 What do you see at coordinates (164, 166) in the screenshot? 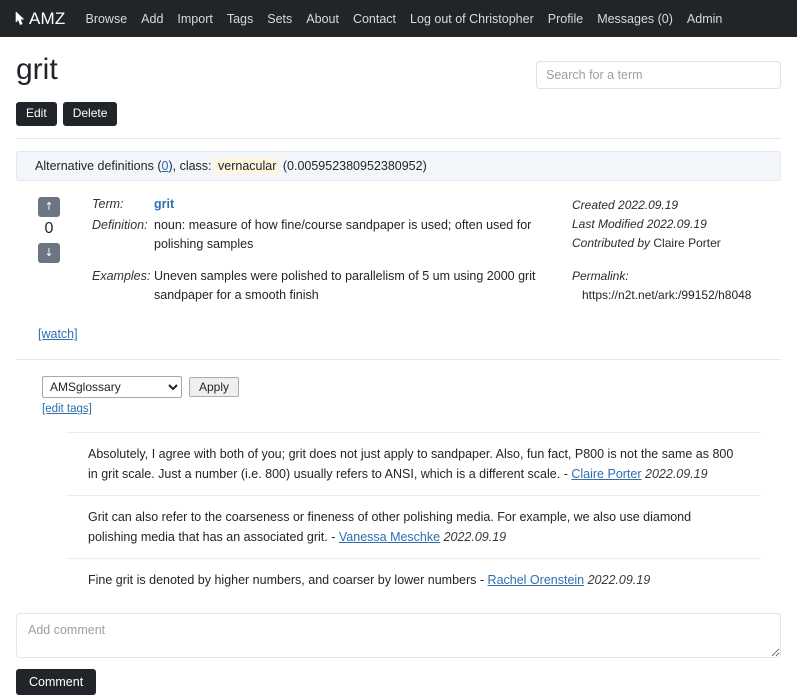
I see `alt-definitions-count-link: 0` at bounding box center [164, 166].